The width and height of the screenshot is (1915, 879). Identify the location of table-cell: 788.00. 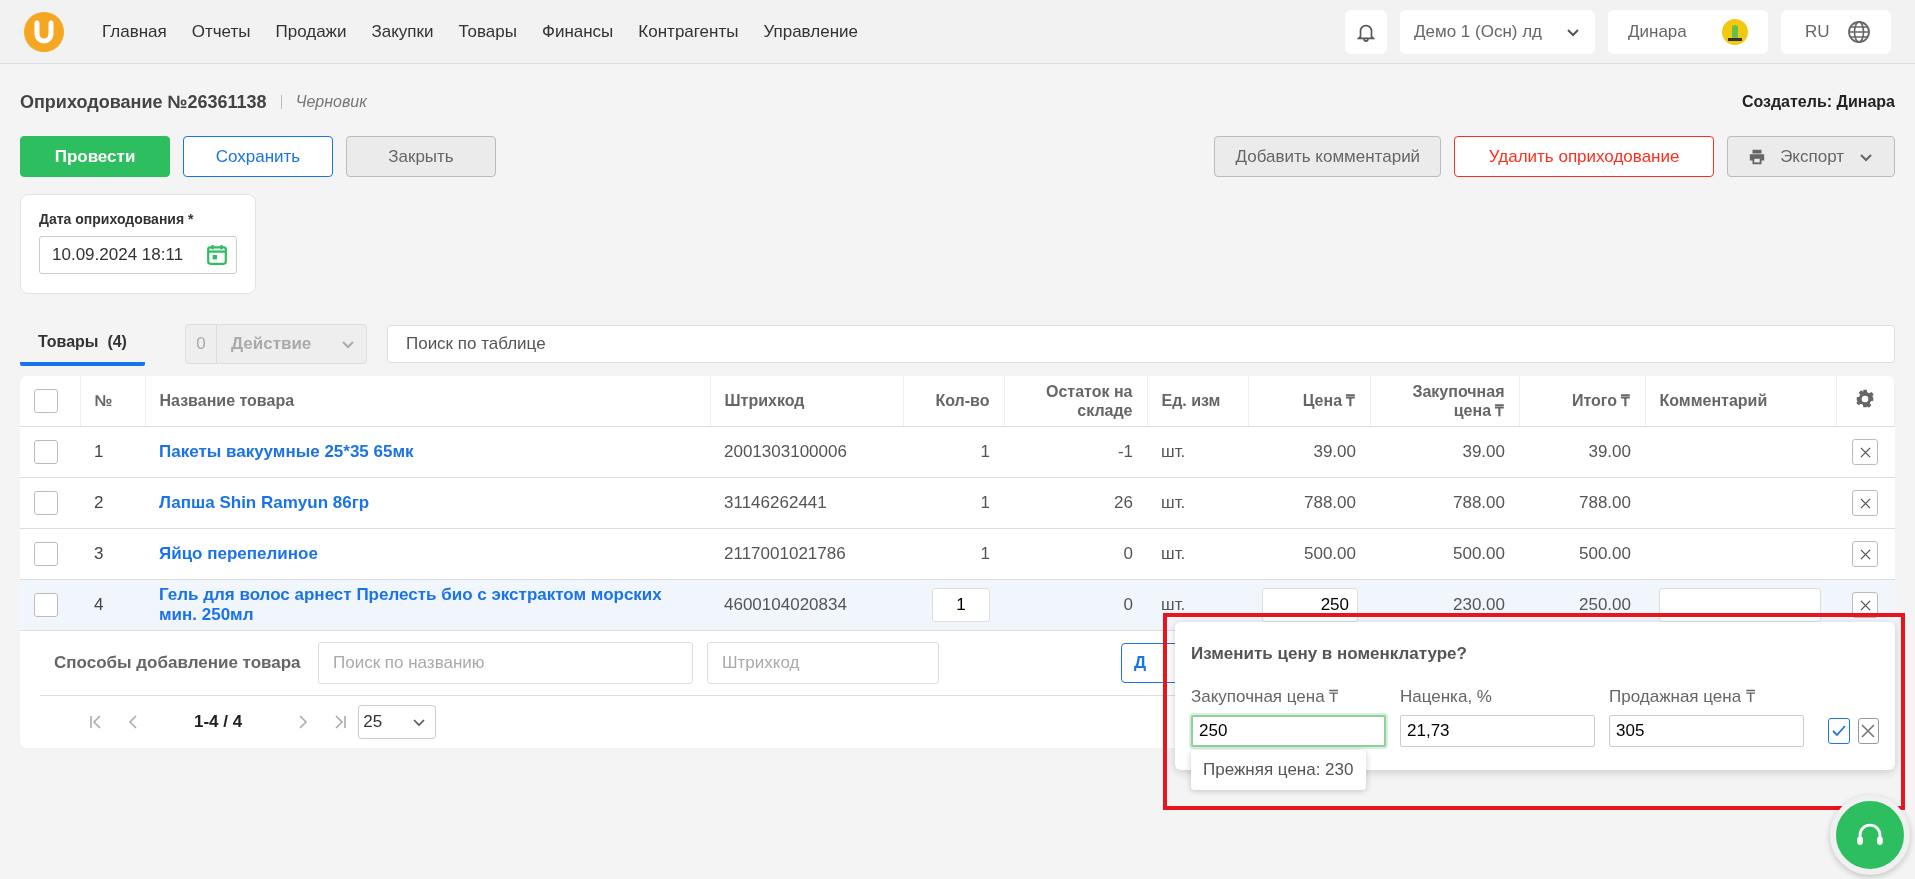
(1479, 502).